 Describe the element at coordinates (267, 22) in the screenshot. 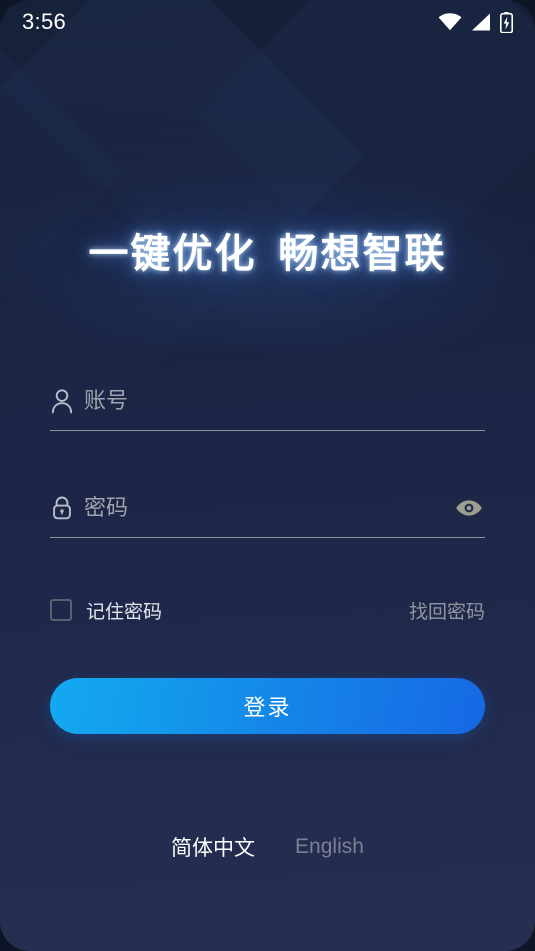

I see `status-bar: 3:56` at that location.